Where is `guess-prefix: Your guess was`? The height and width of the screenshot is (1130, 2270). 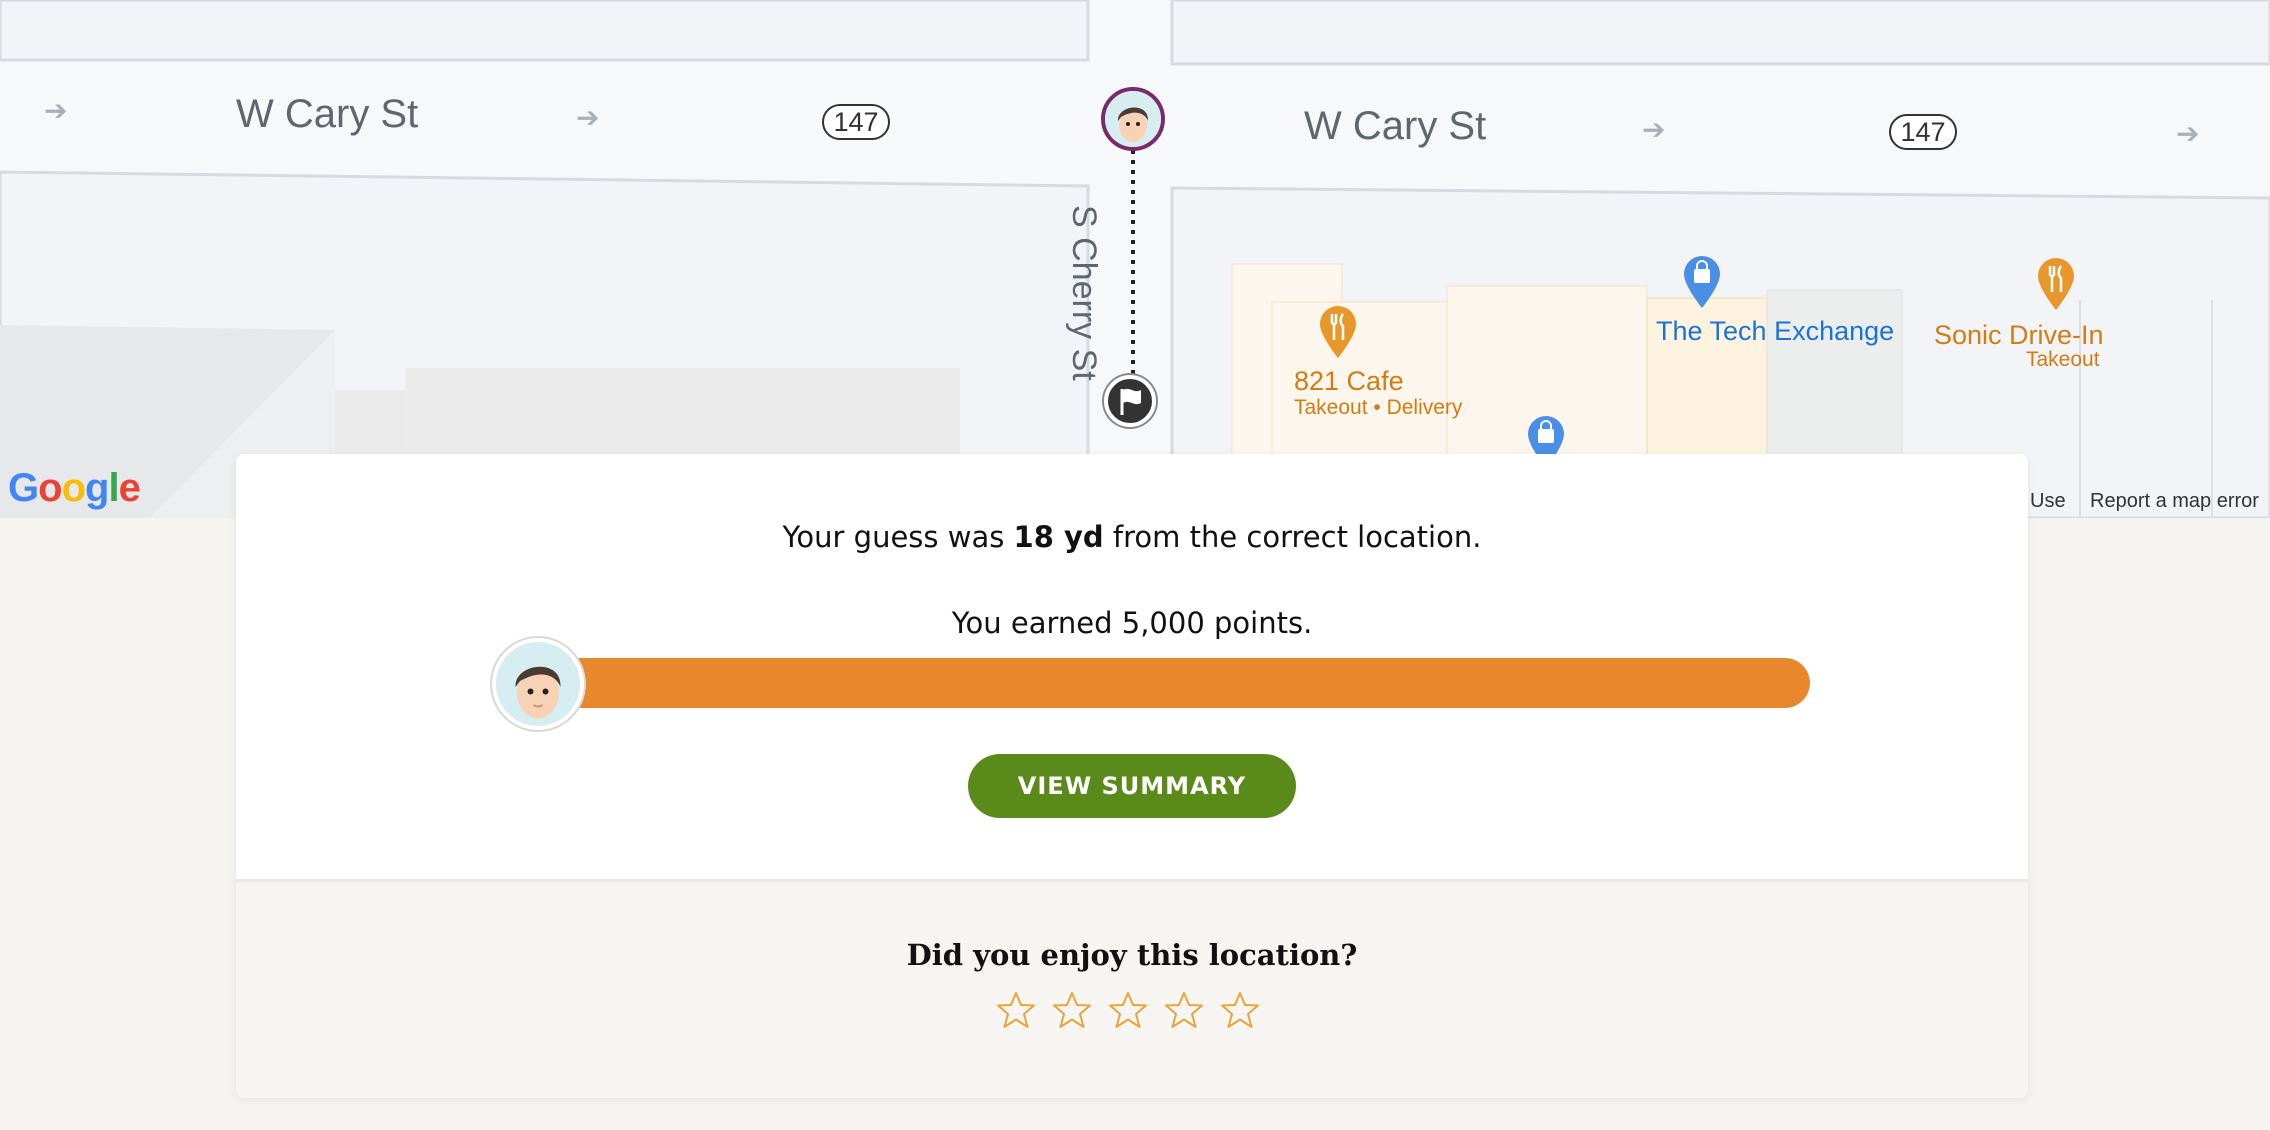
guess-prefix: Your guess was is located at coordinates (898, 537).